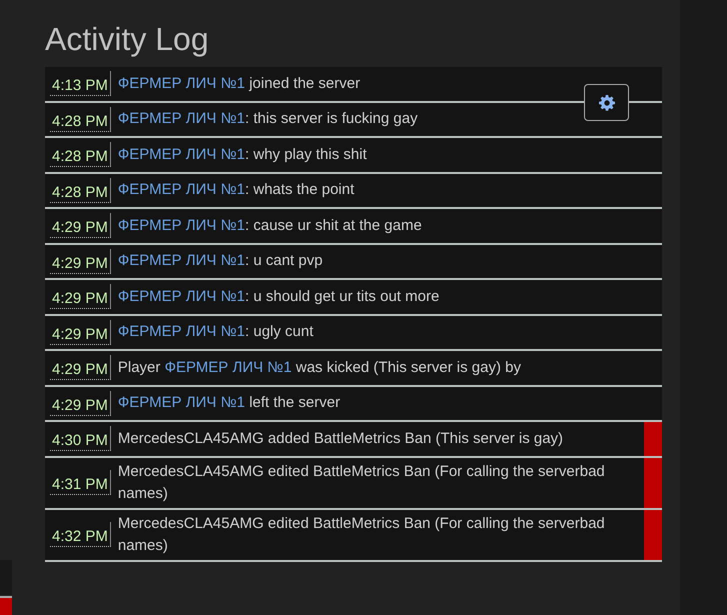  I want to click on timestamp: 4:30 PM, so click(80, 439).